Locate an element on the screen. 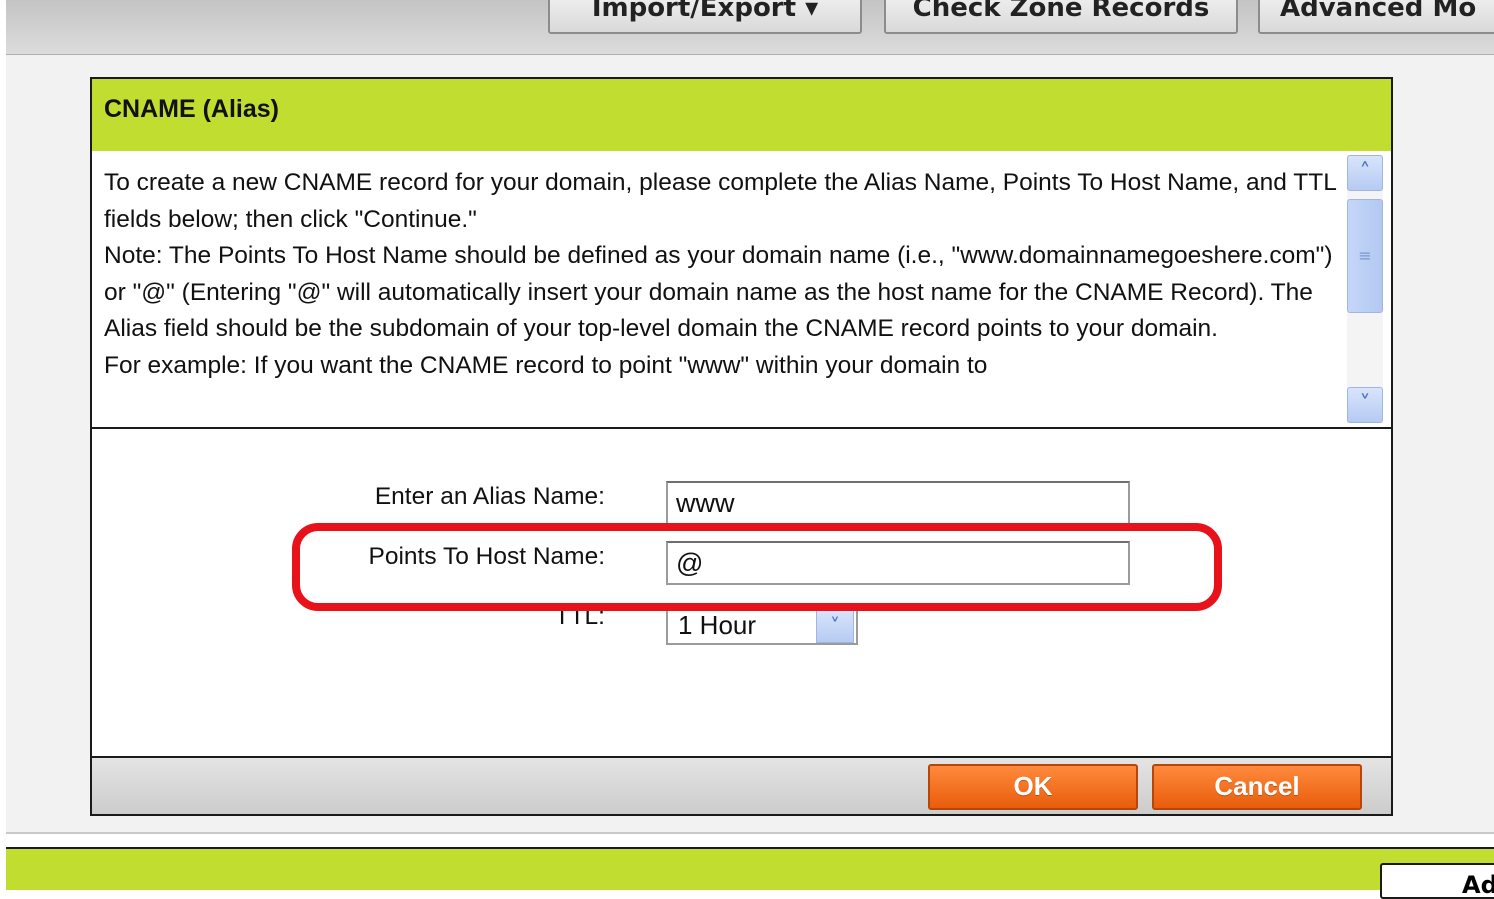  ttl-select: 1 Hour ˅ is located at coordinates (762, 625).